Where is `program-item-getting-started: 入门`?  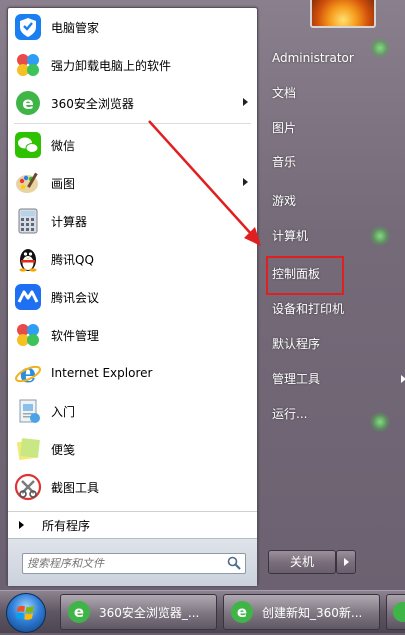
program-item-getting-started: 入门 is located at coordinates (132, 411).